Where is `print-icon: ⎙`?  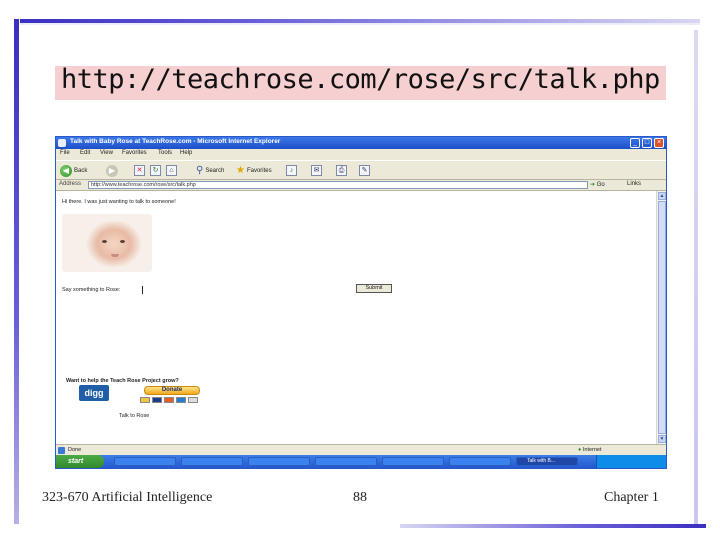 print-icon: ⎙ is located at coordinates (341, 170).